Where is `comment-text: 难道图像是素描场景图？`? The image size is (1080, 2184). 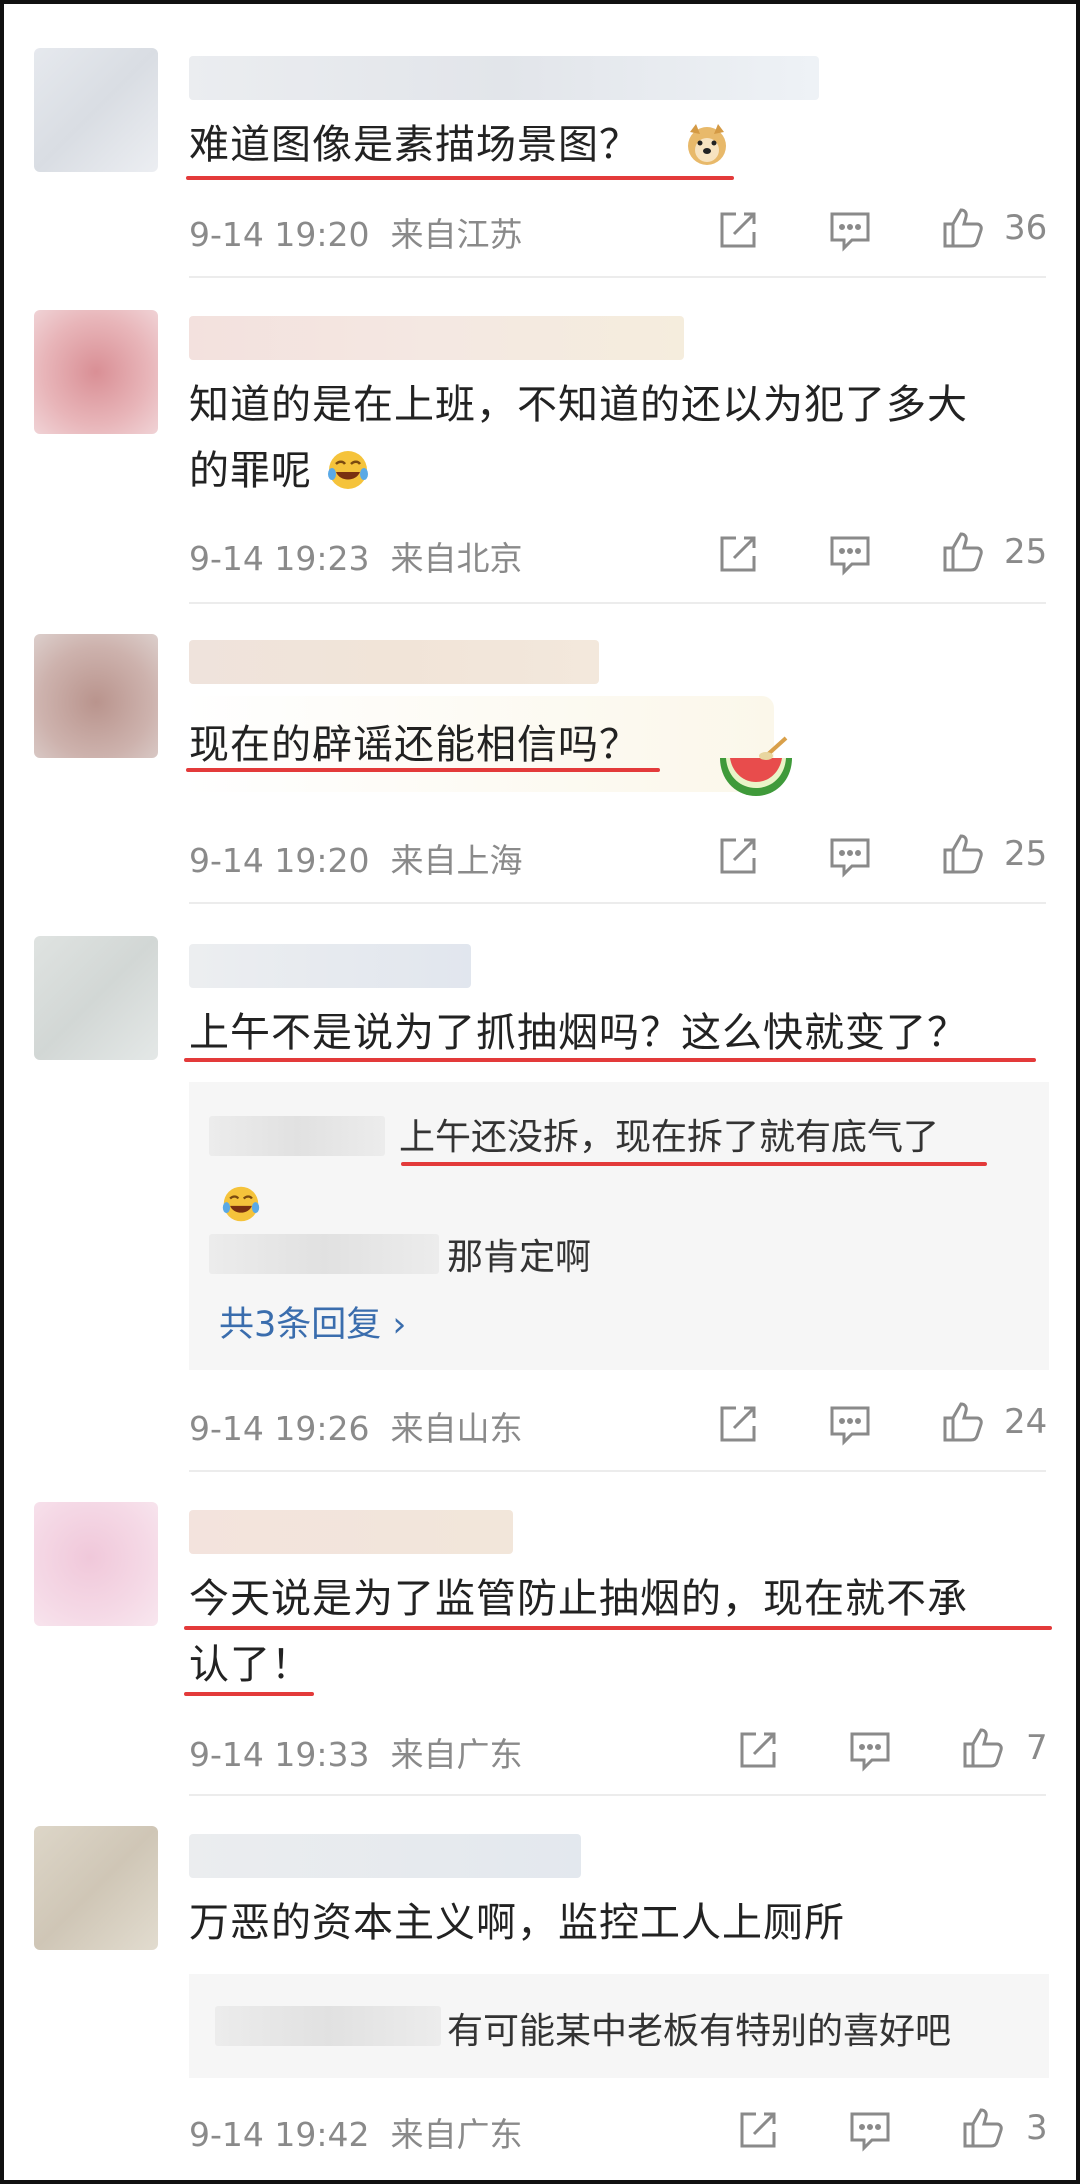
comment-text: 难道图像是素描场景图？ is located at coordinates (414, 145).